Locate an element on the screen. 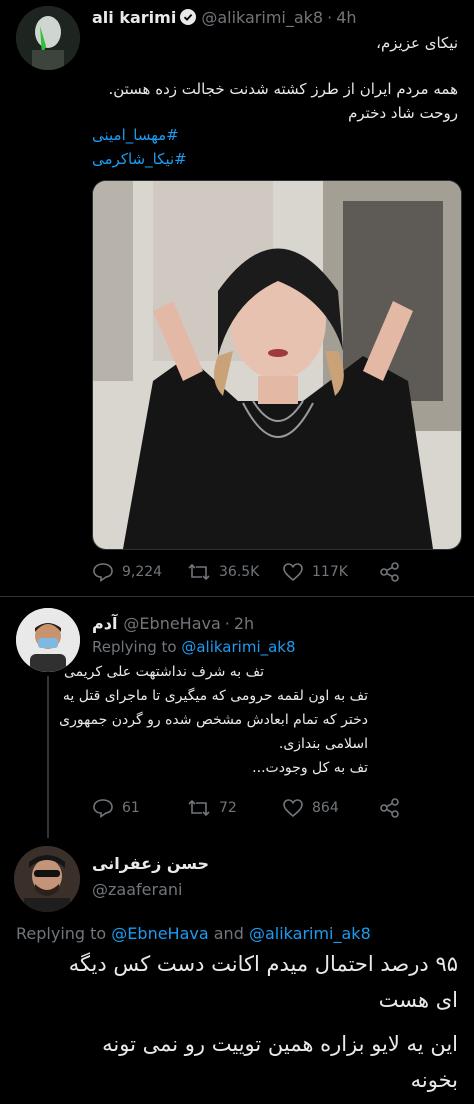  replying-to-link-2: @alikarimi_ak8 is located at coordinates (310, 933).